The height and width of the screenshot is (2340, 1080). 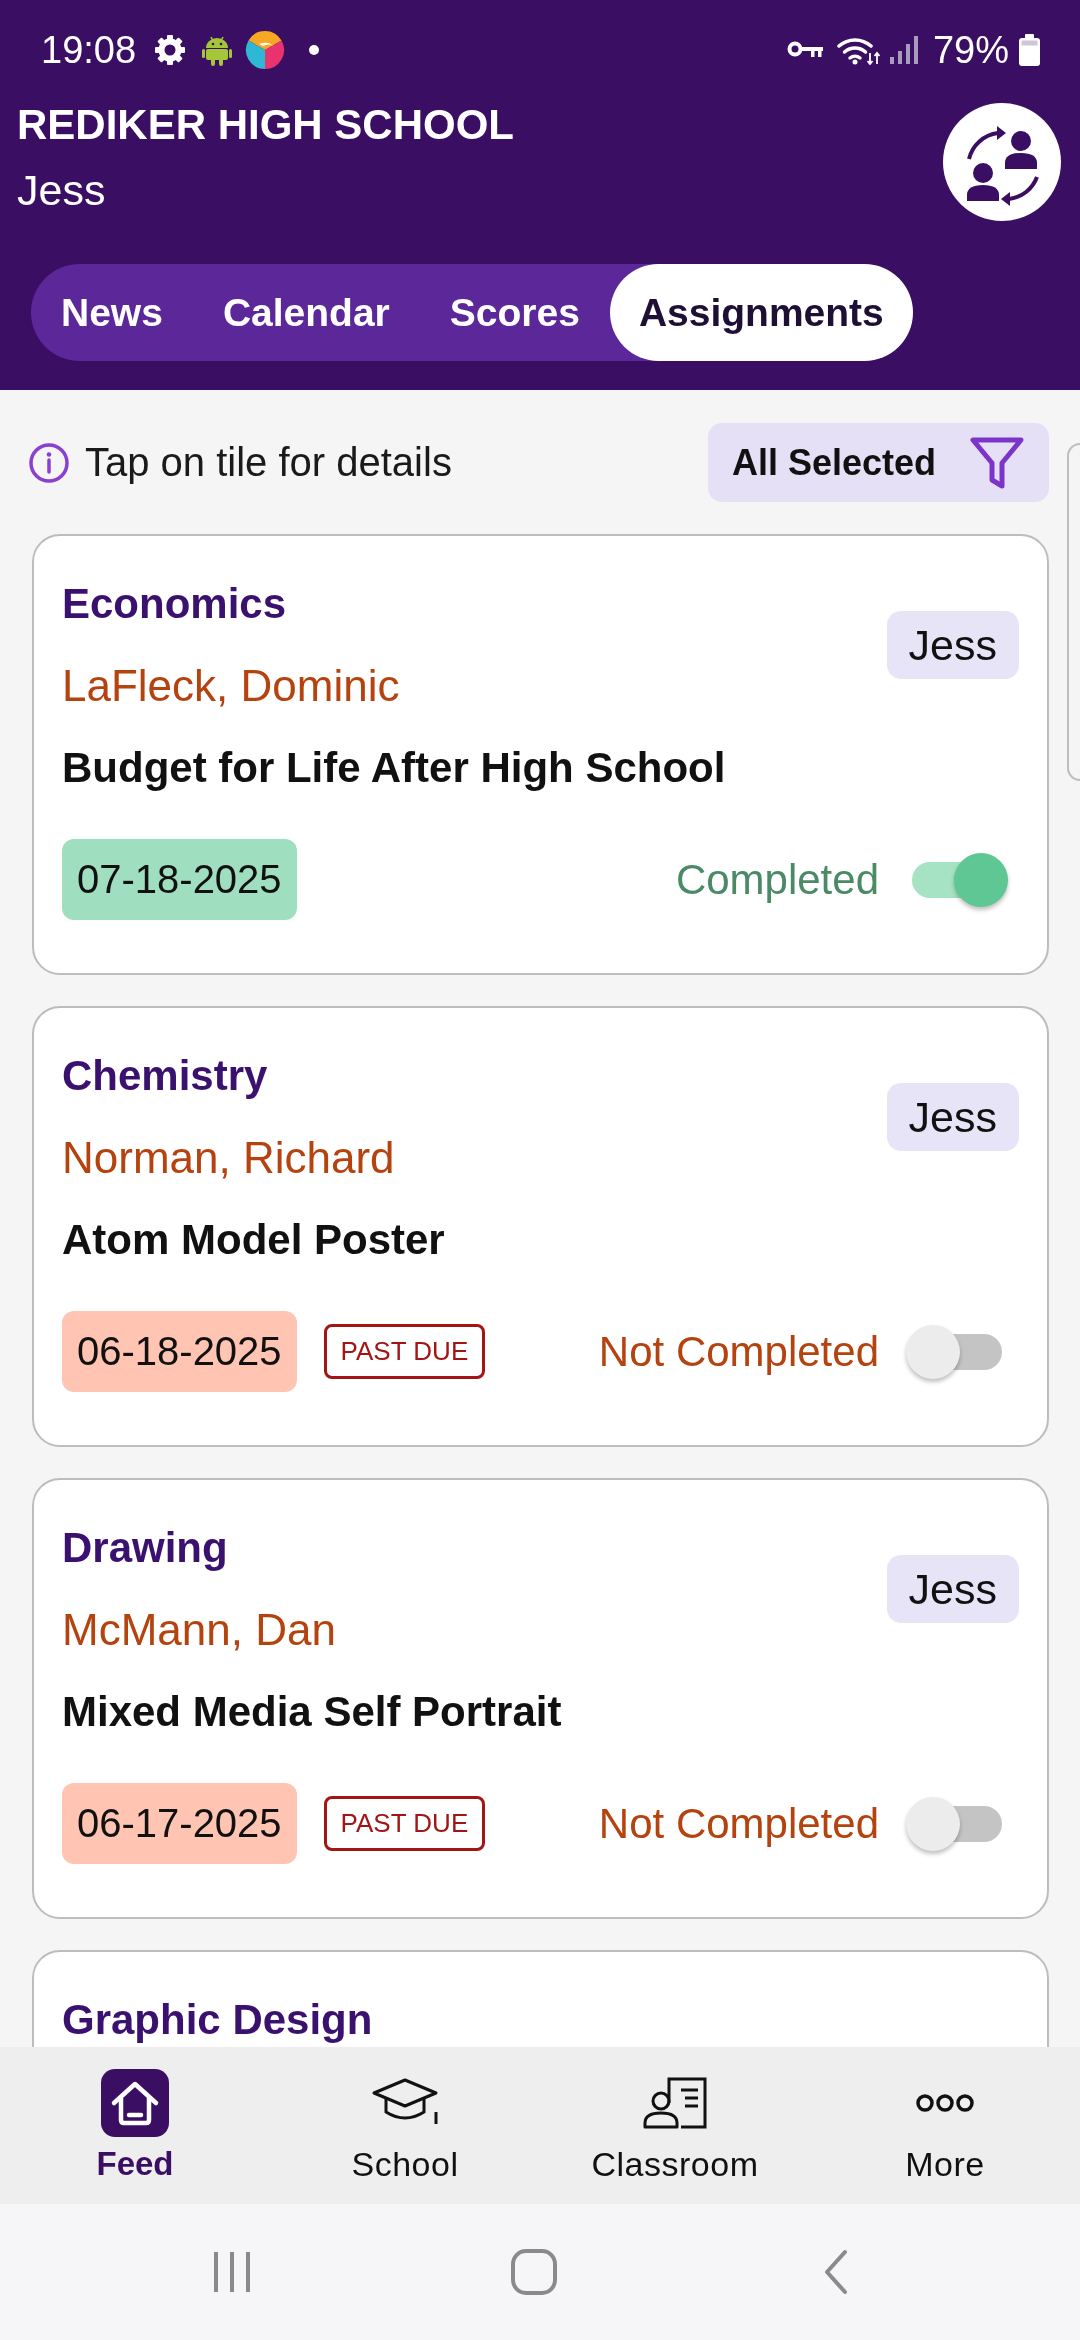 I want to click on info-icon, so click(x=49, y=462).